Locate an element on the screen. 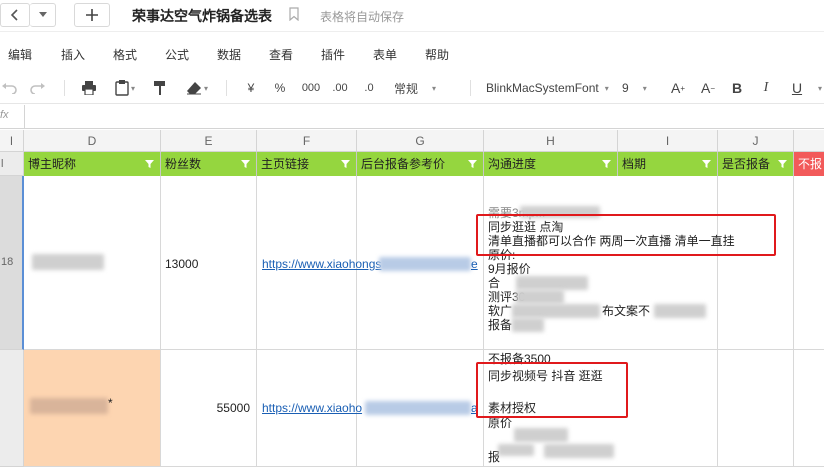 The width and height of the screenshot is (824, 467). redo-icon is located at coordinates (37, 88).